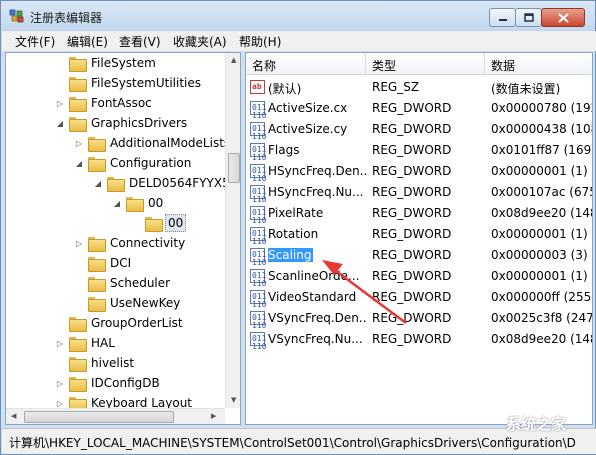 The height and width of the screenshot is (455, 596). What do you see at coordinates (563, 17) in the screenshot?
I see `close-button` at bounding box center [563, 17].